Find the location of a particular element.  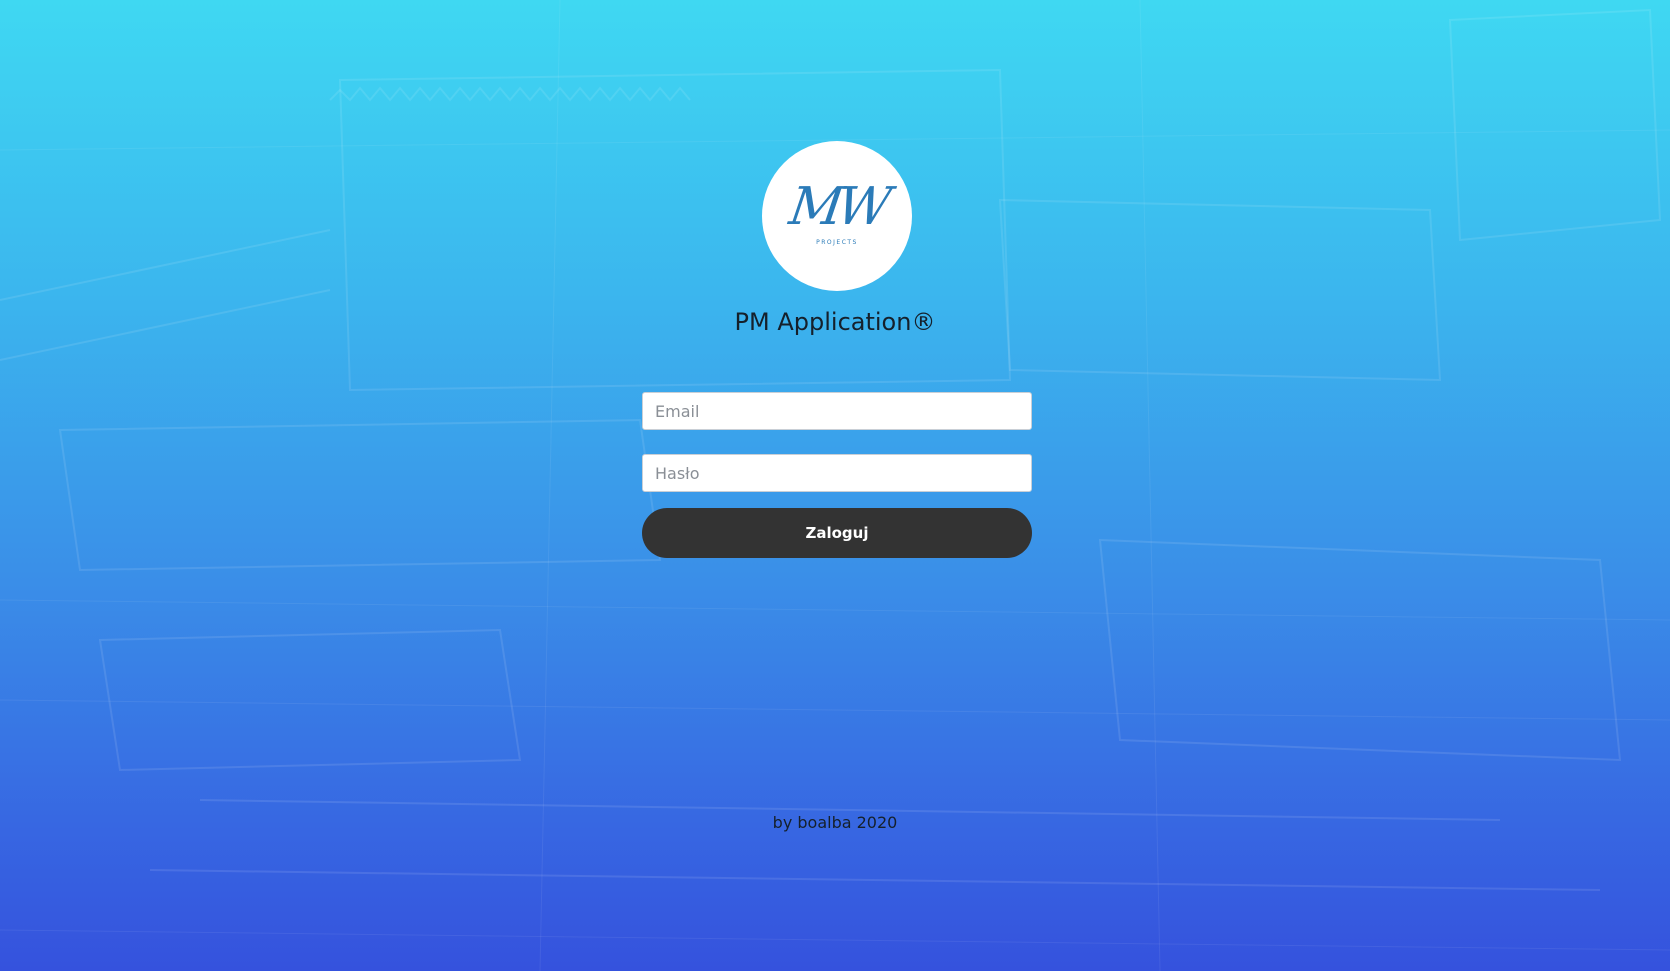

logo-mark: MW is located at coordinates (837, 206).